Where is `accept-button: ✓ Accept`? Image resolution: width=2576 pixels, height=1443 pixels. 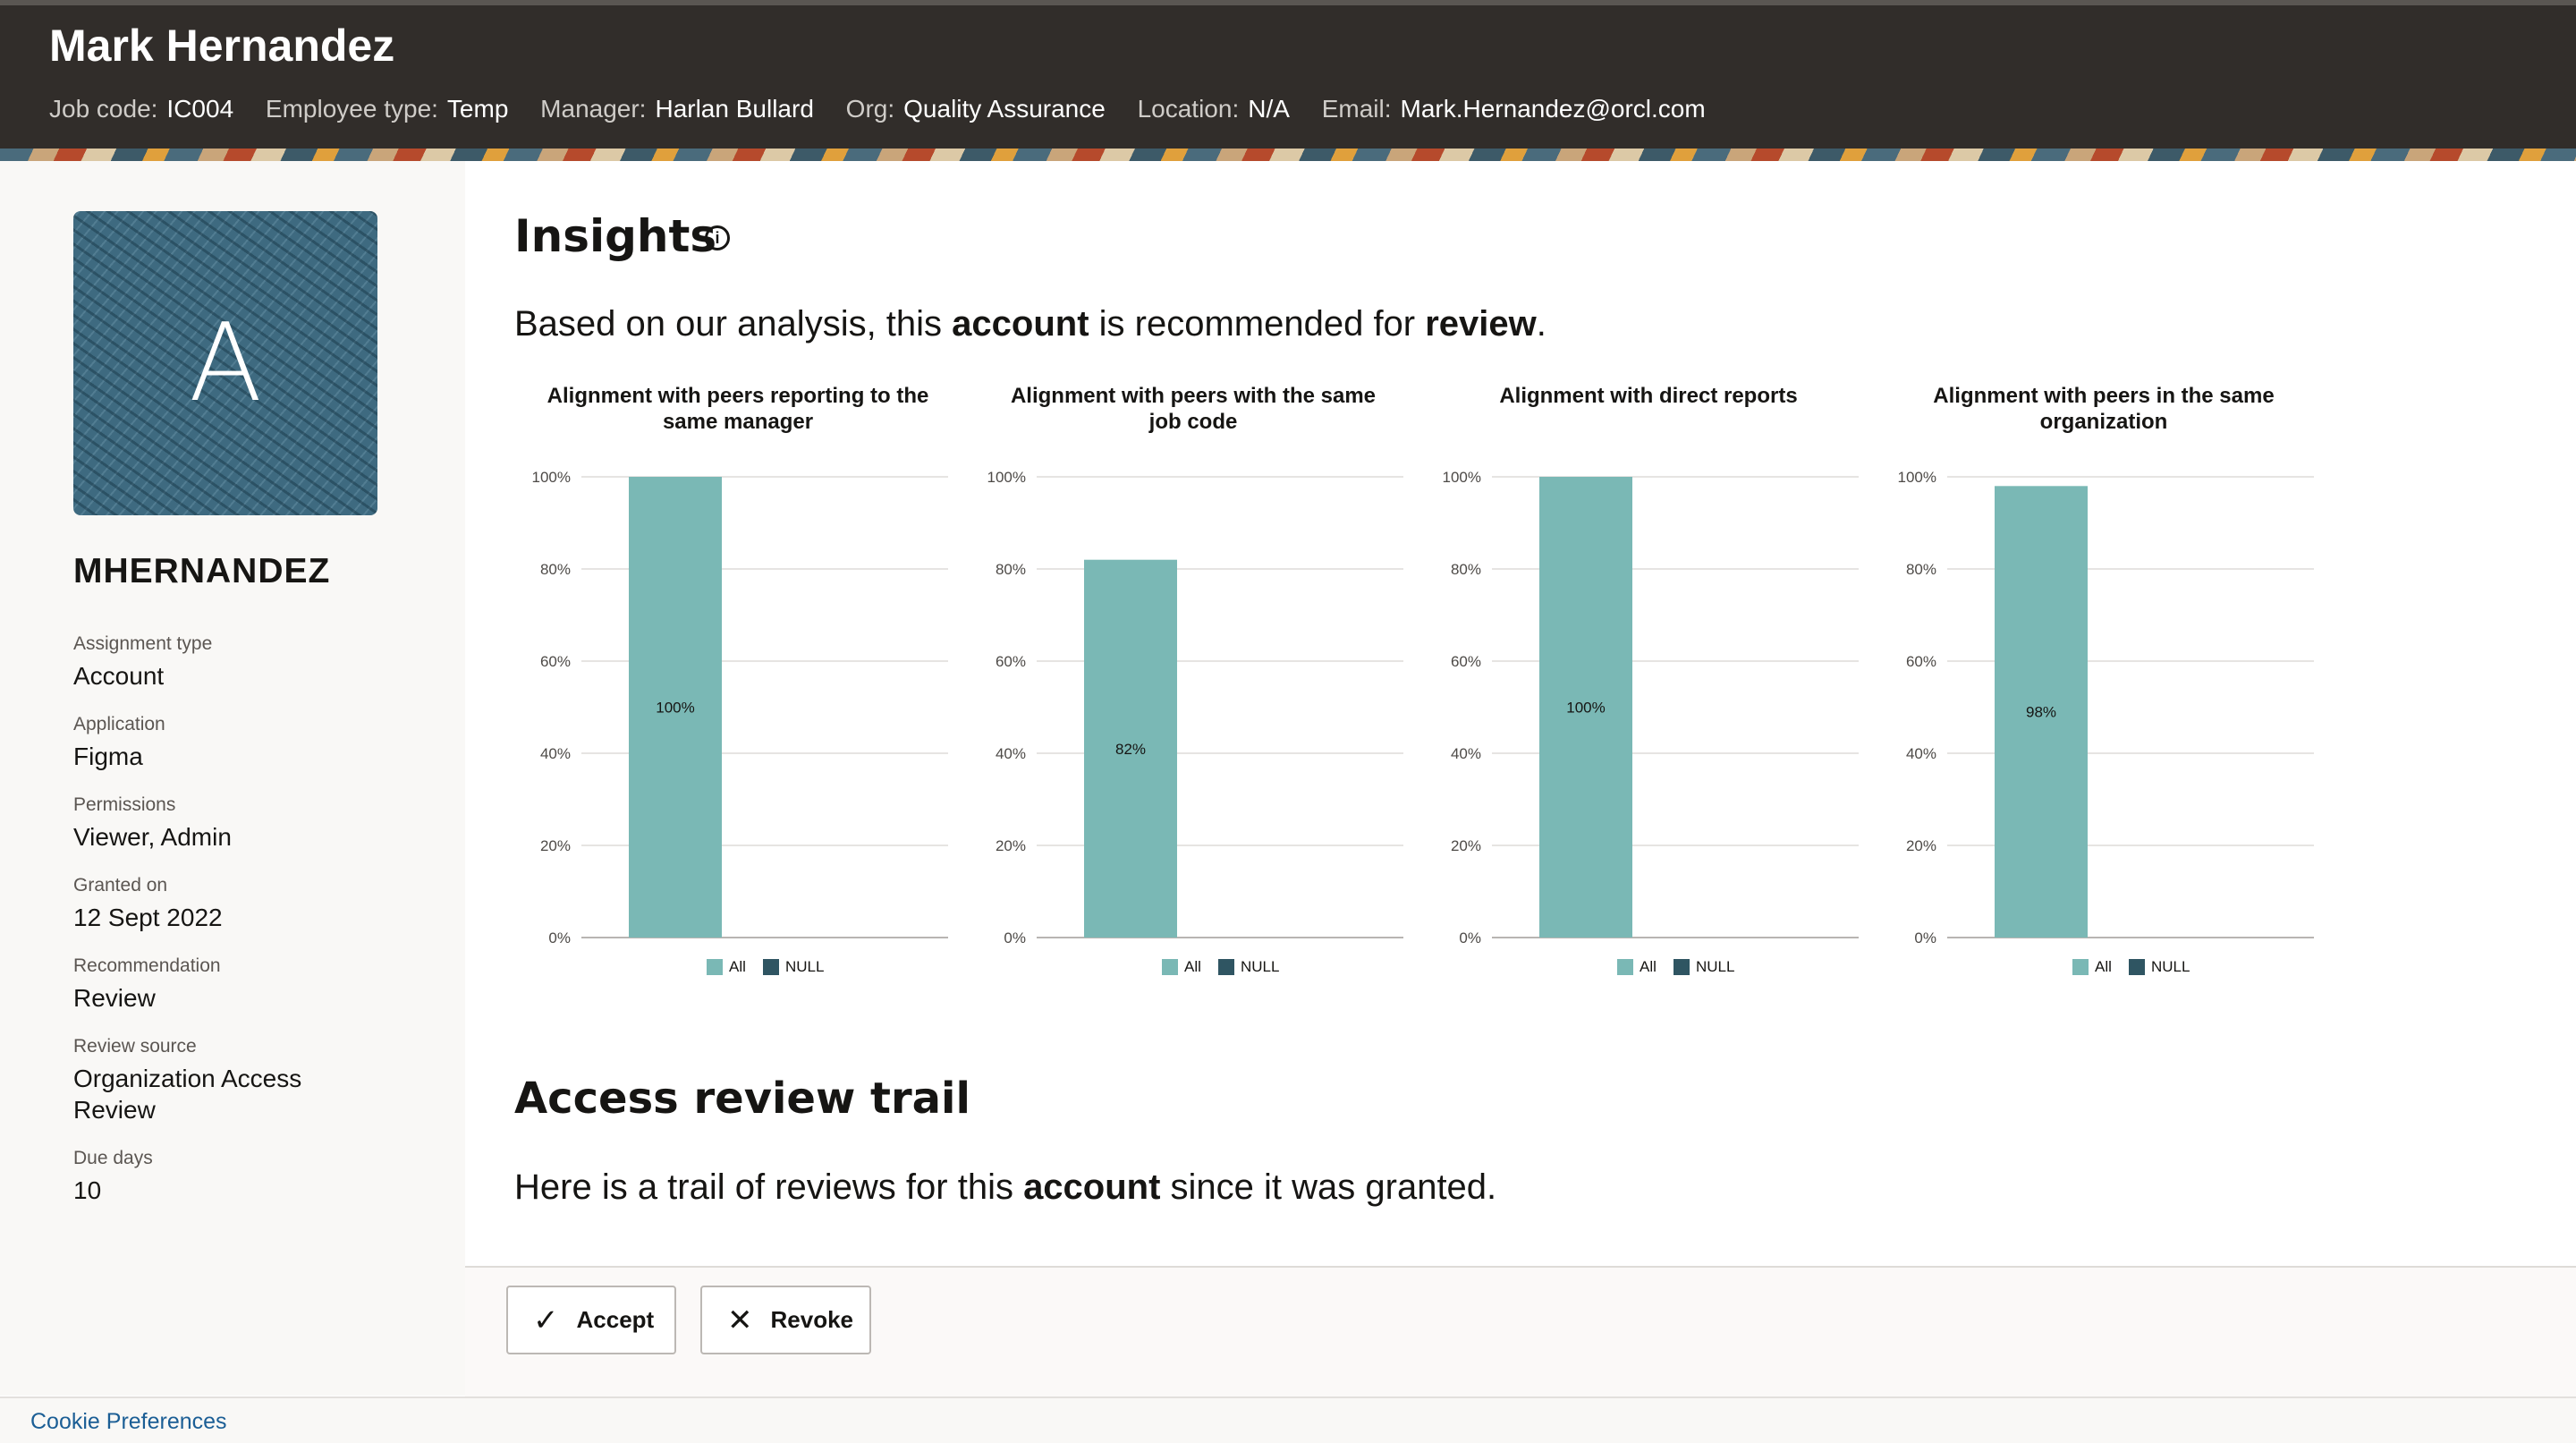 accept-button: ✓ Accept is located at coordinates (591, 1320).